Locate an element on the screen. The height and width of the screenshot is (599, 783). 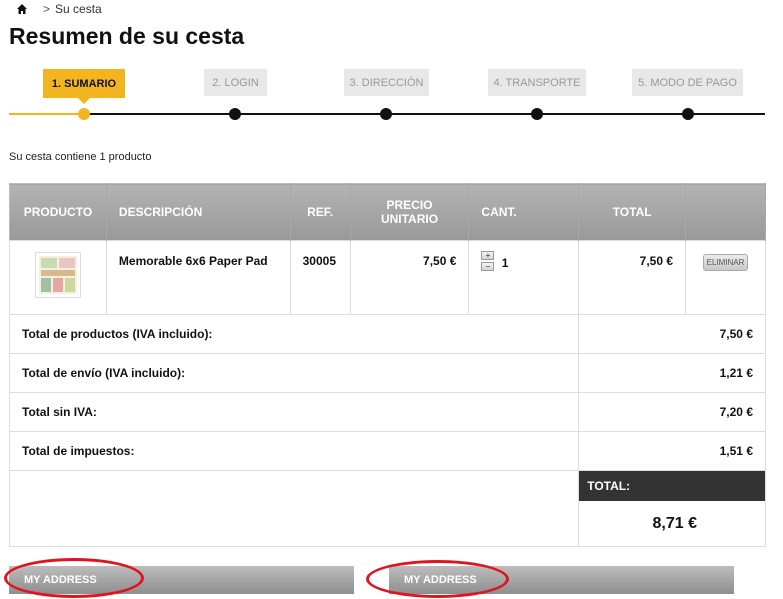
summary-row-taxes: Total de impuestos: 1,51 € is located at coordinates (387, 451).